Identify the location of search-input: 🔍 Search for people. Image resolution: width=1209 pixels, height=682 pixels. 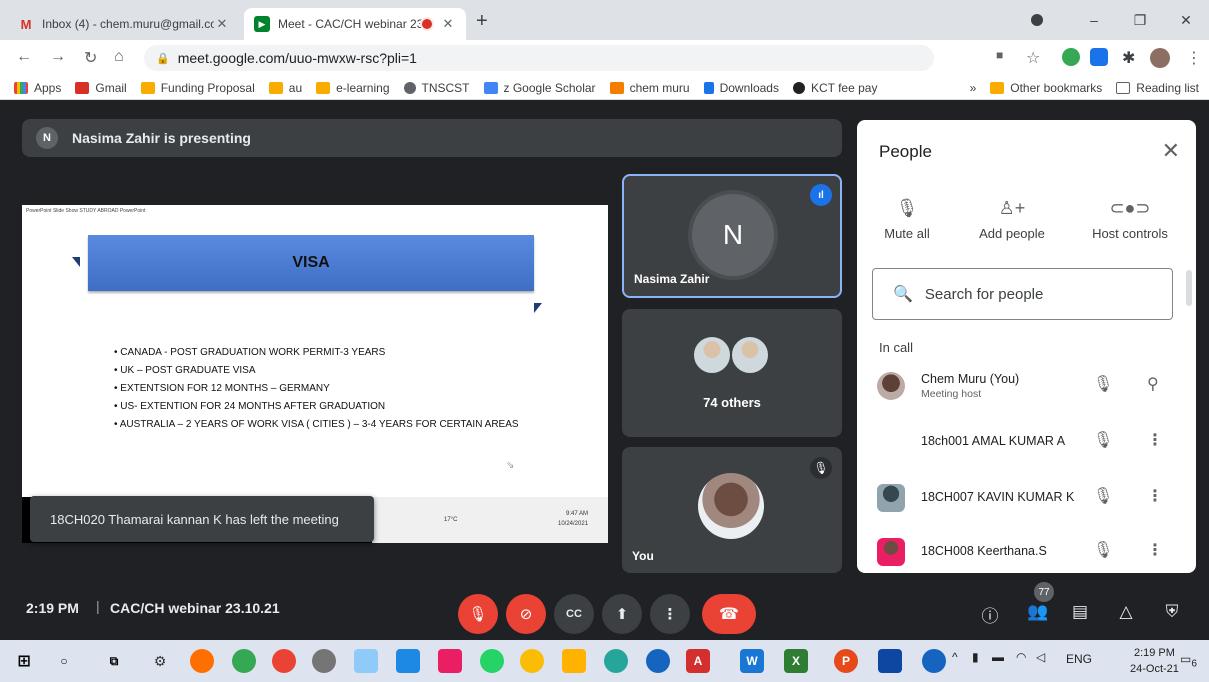
(1022, 294).